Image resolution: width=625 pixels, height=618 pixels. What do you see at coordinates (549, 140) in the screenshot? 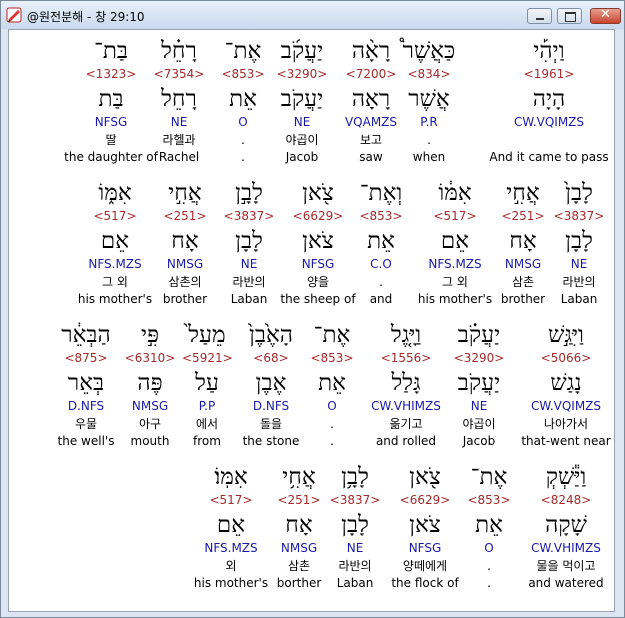
I see `word-kor` at bounding box center [549, 140].